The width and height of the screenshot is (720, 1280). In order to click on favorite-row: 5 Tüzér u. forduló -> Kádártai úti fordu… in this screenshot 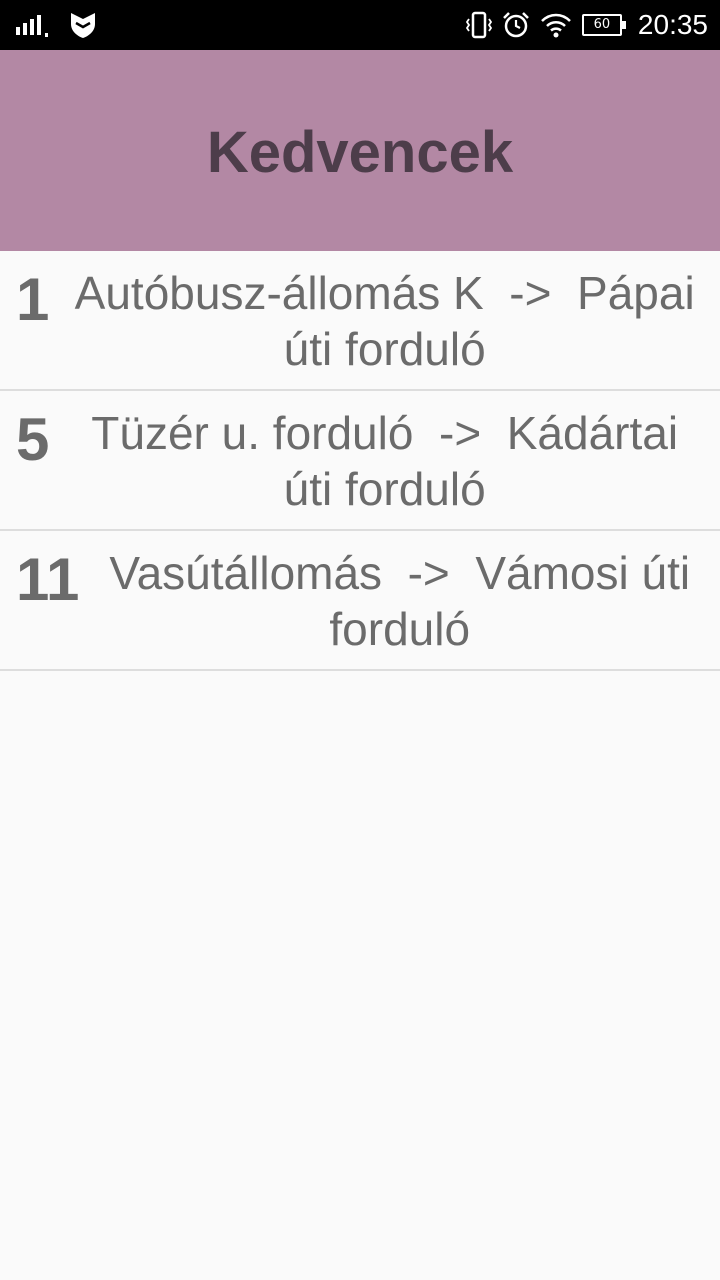, I will do `click(360, 461)`.